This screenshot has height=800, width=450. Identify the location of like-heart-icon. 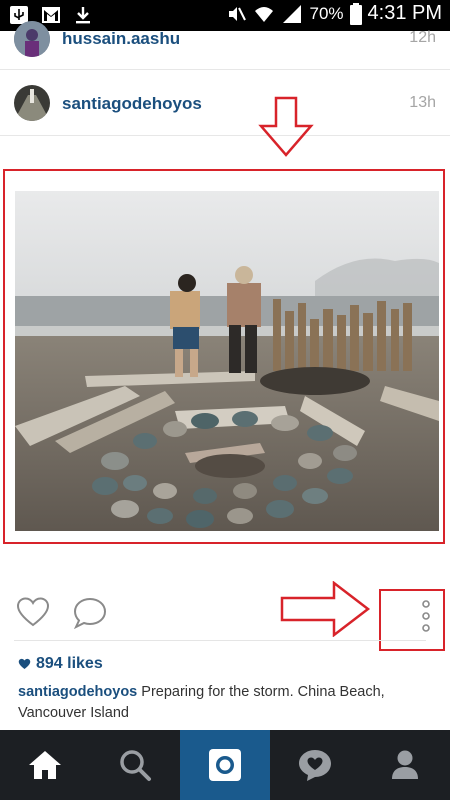
(33, 612).